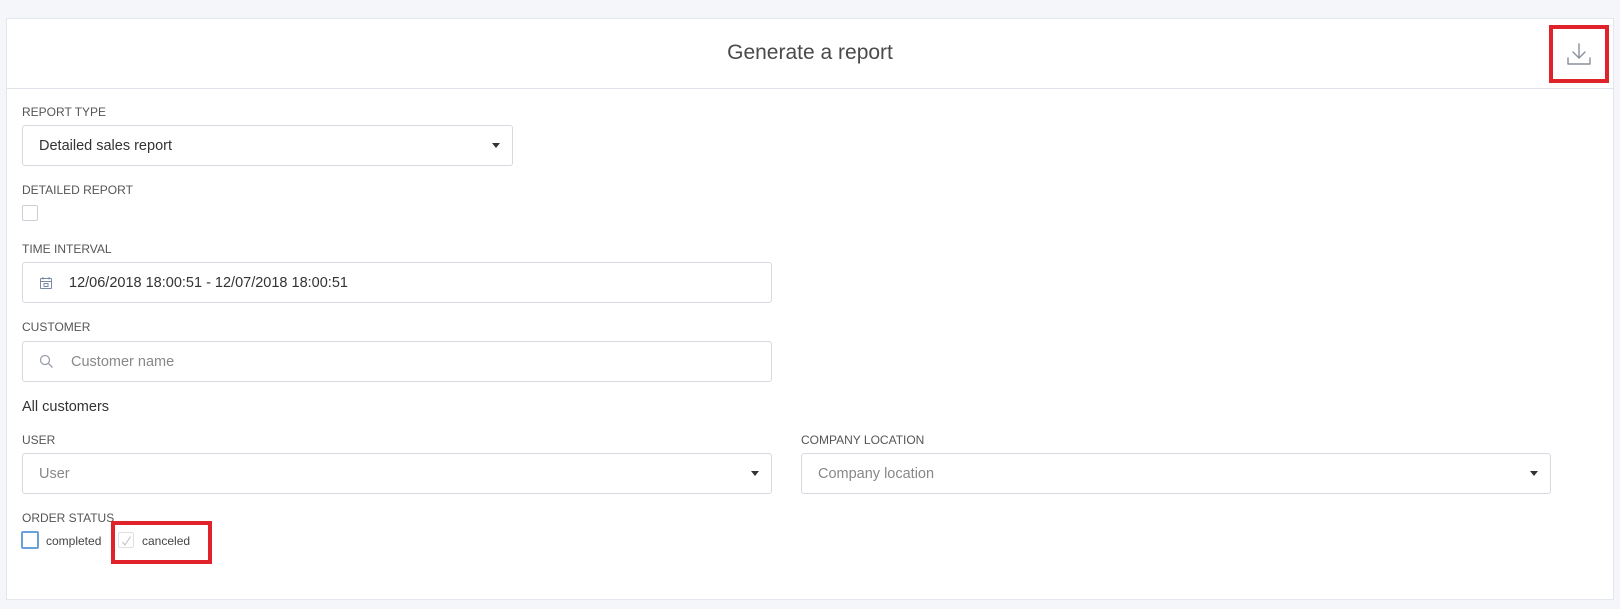 The image size is (1620, 609). What do you see at coordinates (1176, 473) in the screenshot?
I see `company-location-select: Company location` at bounding box center [1176, 473].